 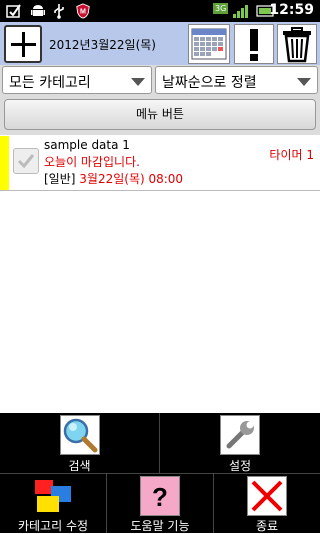 What do you see at coordinates (160, 11) in the screenshot?
I see `status-bar: M 3G 12:59` at bounding box center [160, 11].